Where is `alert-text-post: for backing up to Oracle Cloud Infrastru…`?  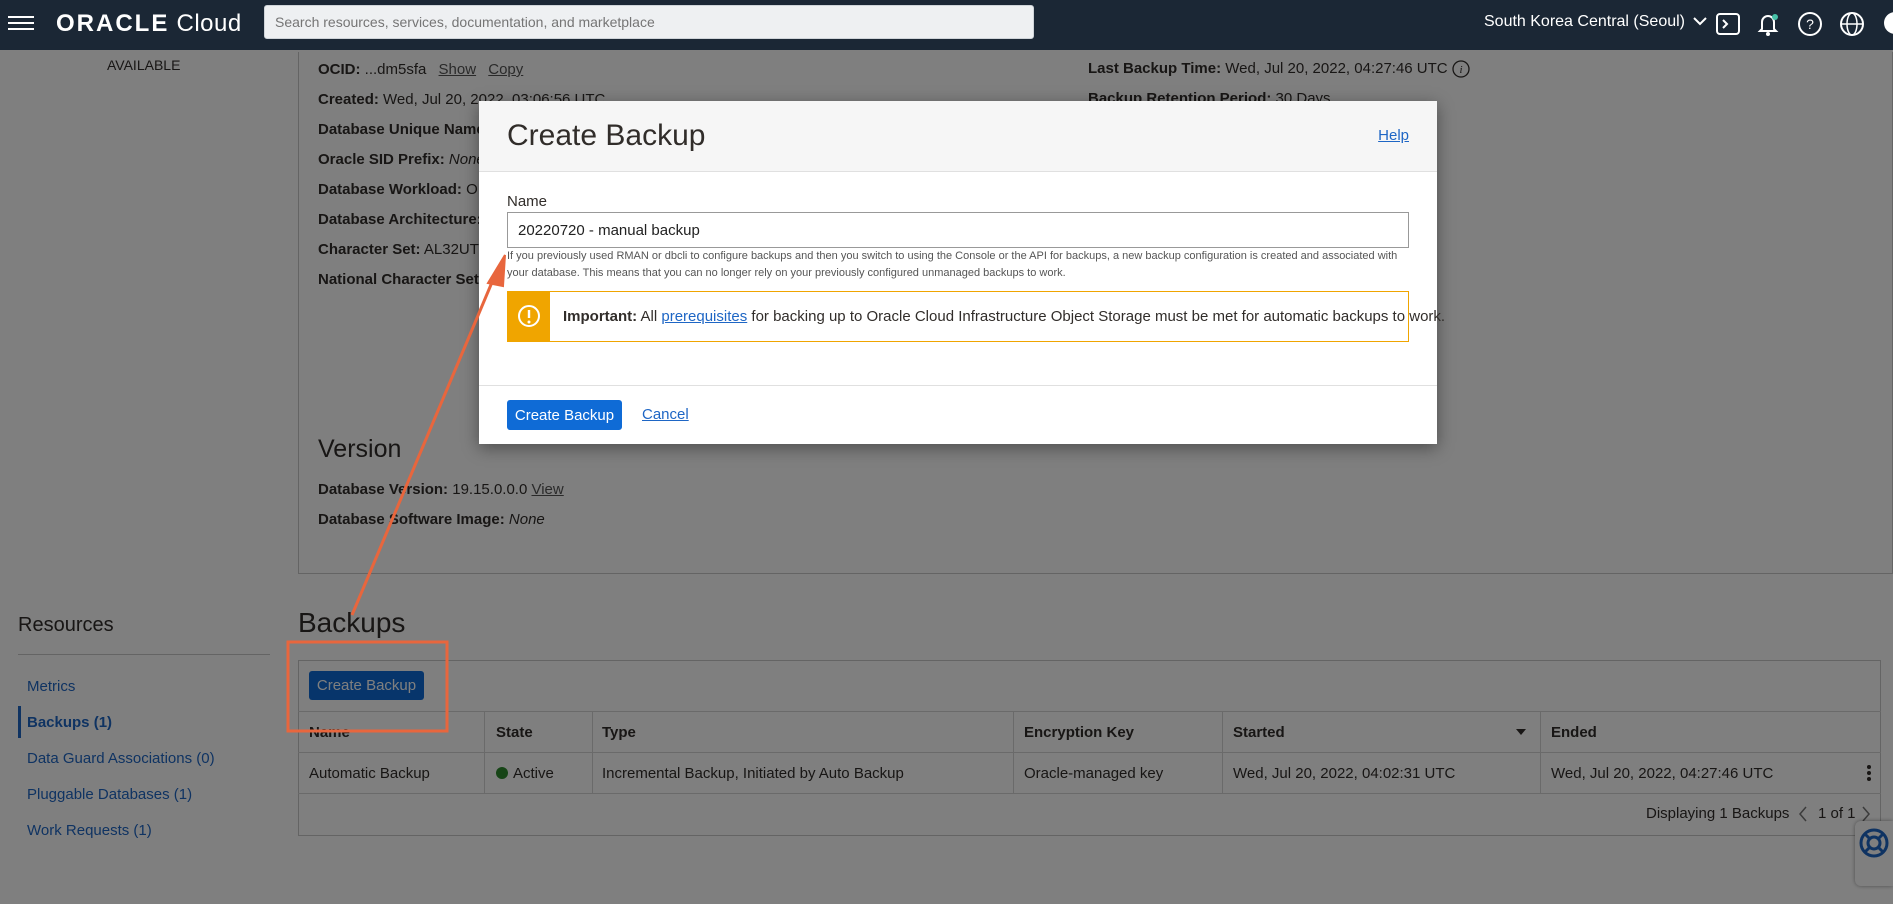 alert-text-post: for backing up to Oracle Cloud Infrastru… is located at coordinates (1098, 316).